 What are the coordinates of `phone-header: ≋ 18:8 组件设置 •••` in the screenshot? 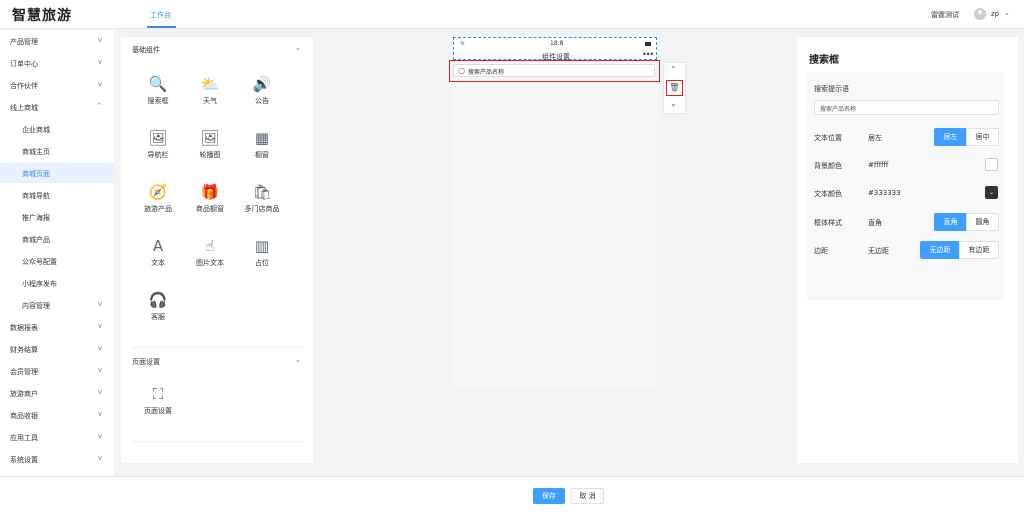 It's located at (555, 49).